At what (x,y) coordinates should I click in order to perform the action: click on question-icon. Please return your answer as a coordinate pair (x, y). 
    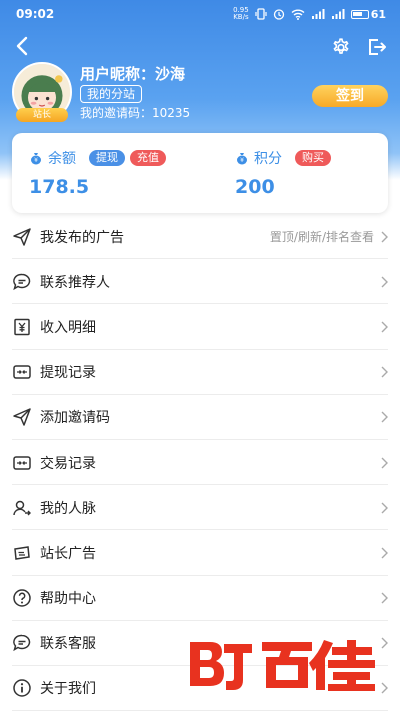
    Looking at the image, I should click on (22, 598).